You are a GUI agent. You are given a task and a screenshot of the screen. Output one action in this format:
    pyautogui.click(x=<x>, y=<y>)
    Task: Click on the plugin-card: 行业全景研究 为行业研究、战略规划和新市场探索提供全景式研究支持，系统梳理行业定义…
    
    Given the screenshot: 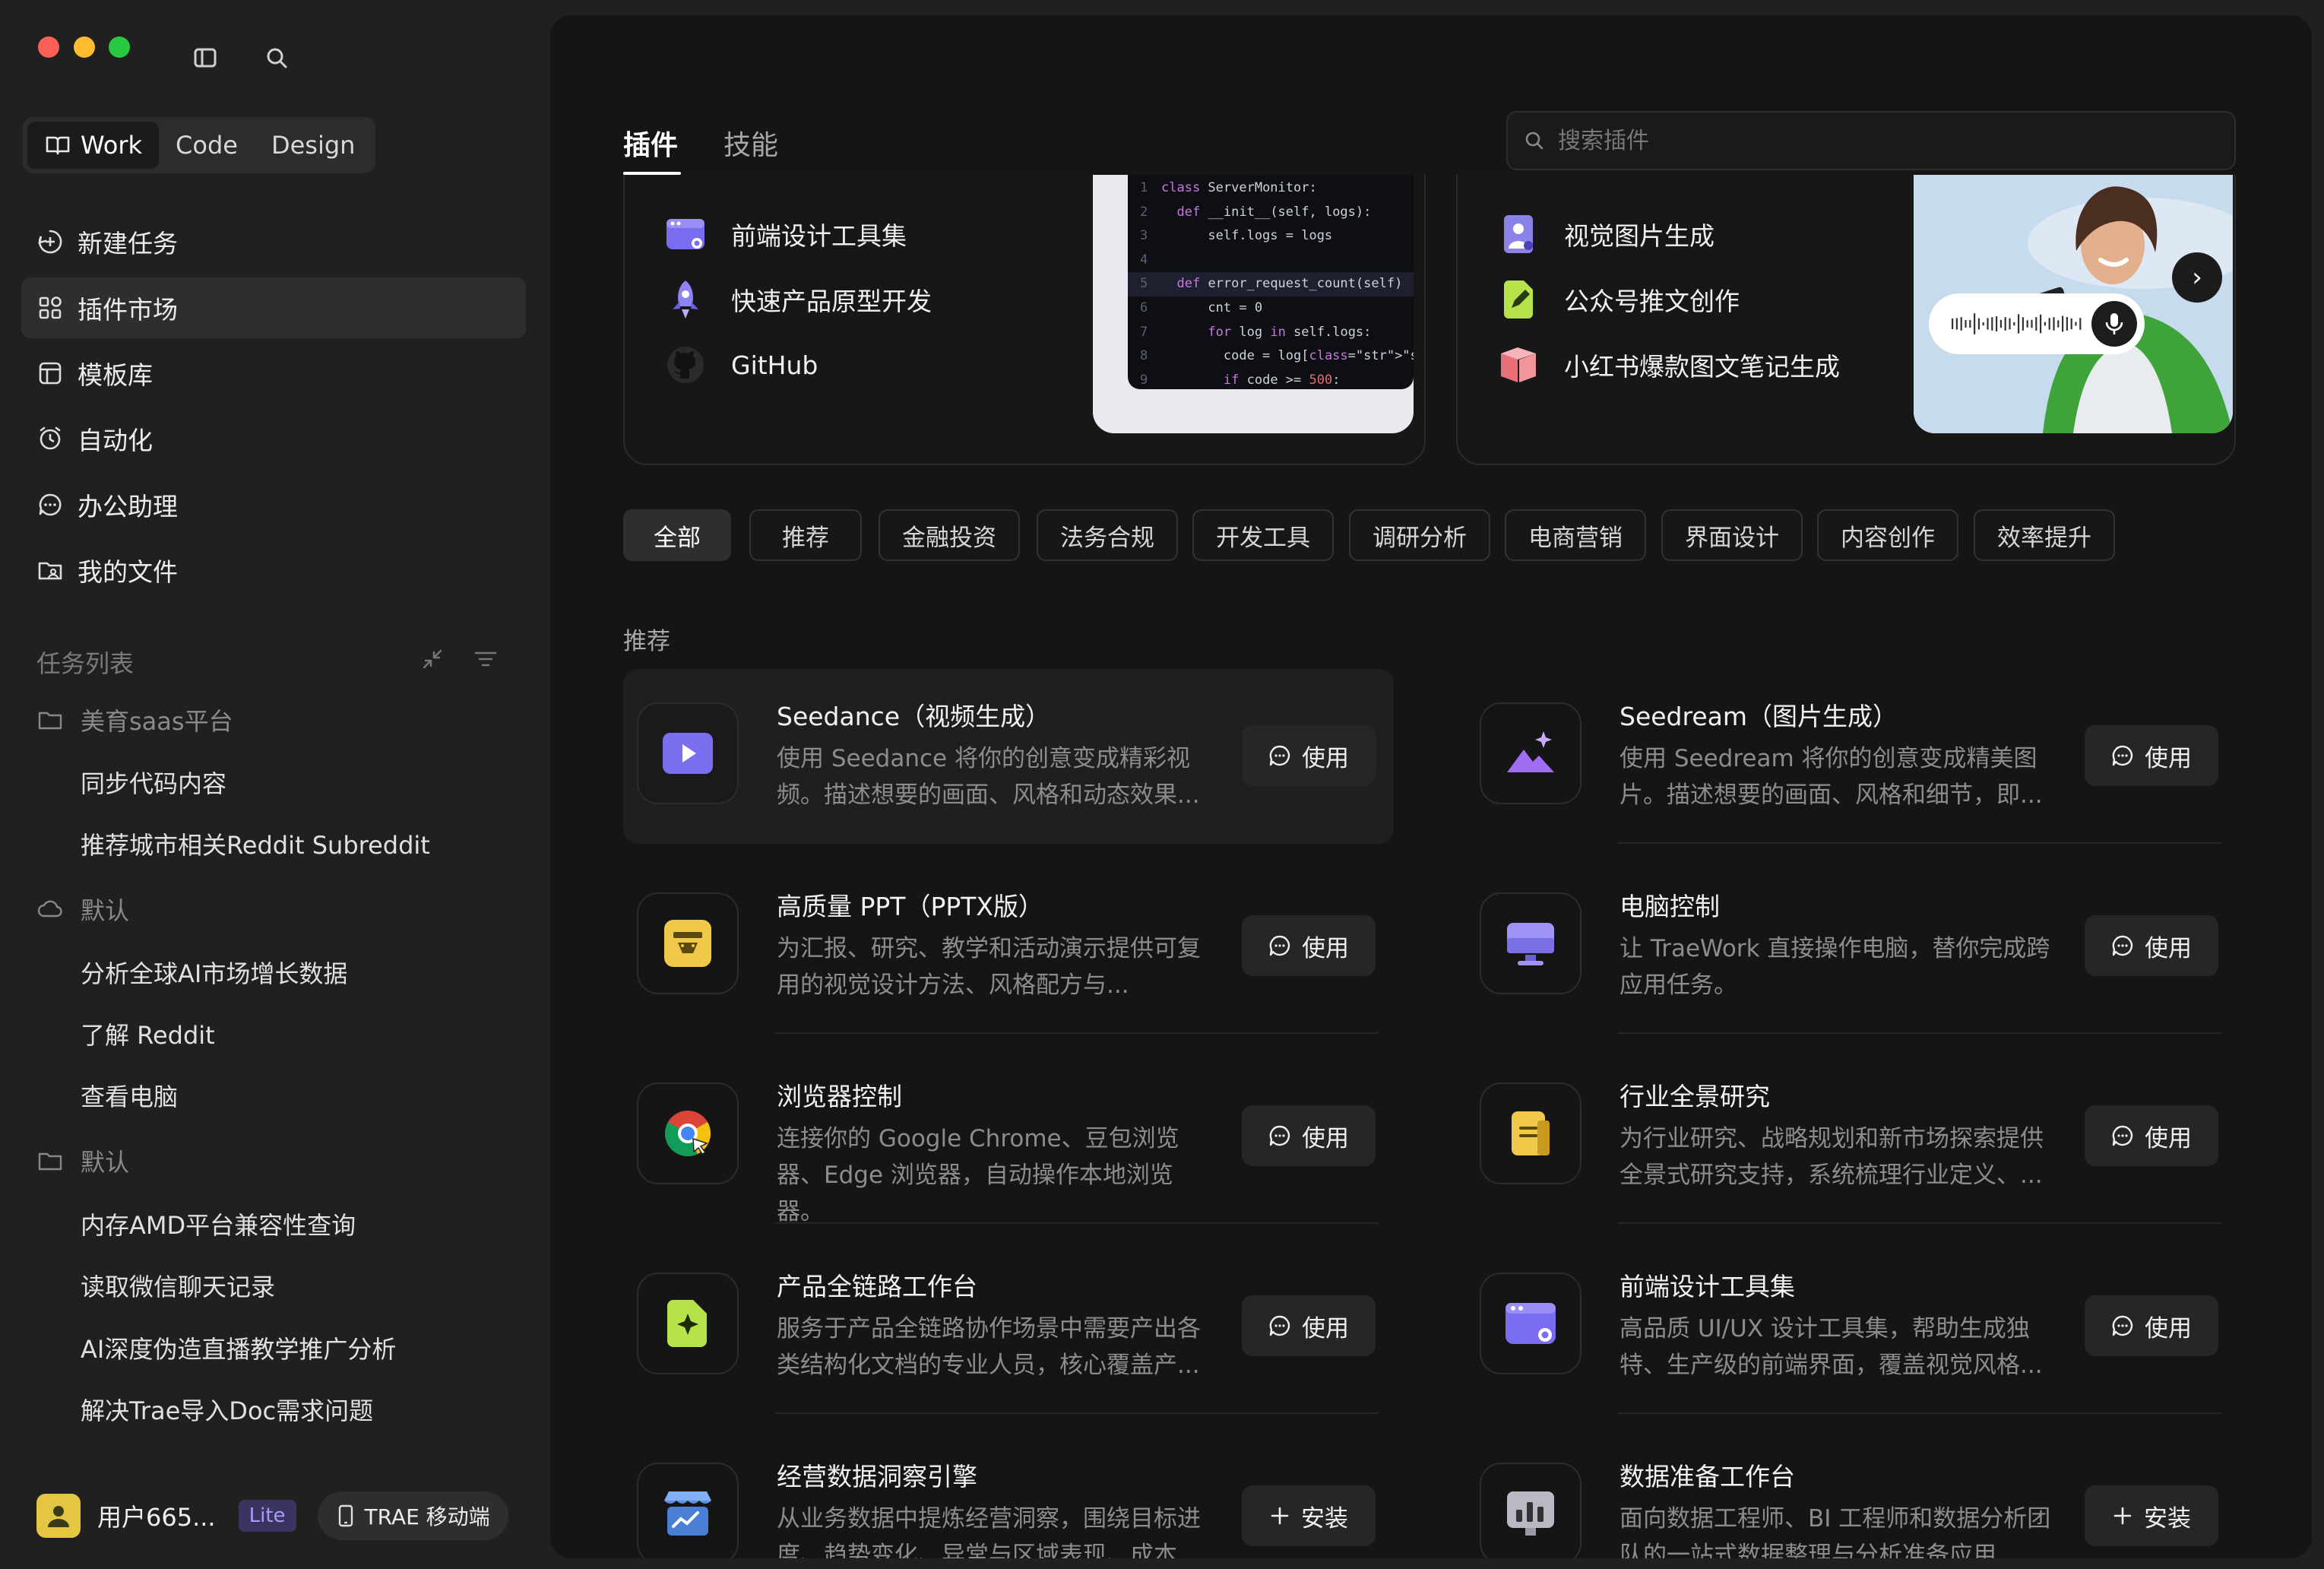 What is the action you would take?
    pyautogui.click(x=1852, y=1137)
    